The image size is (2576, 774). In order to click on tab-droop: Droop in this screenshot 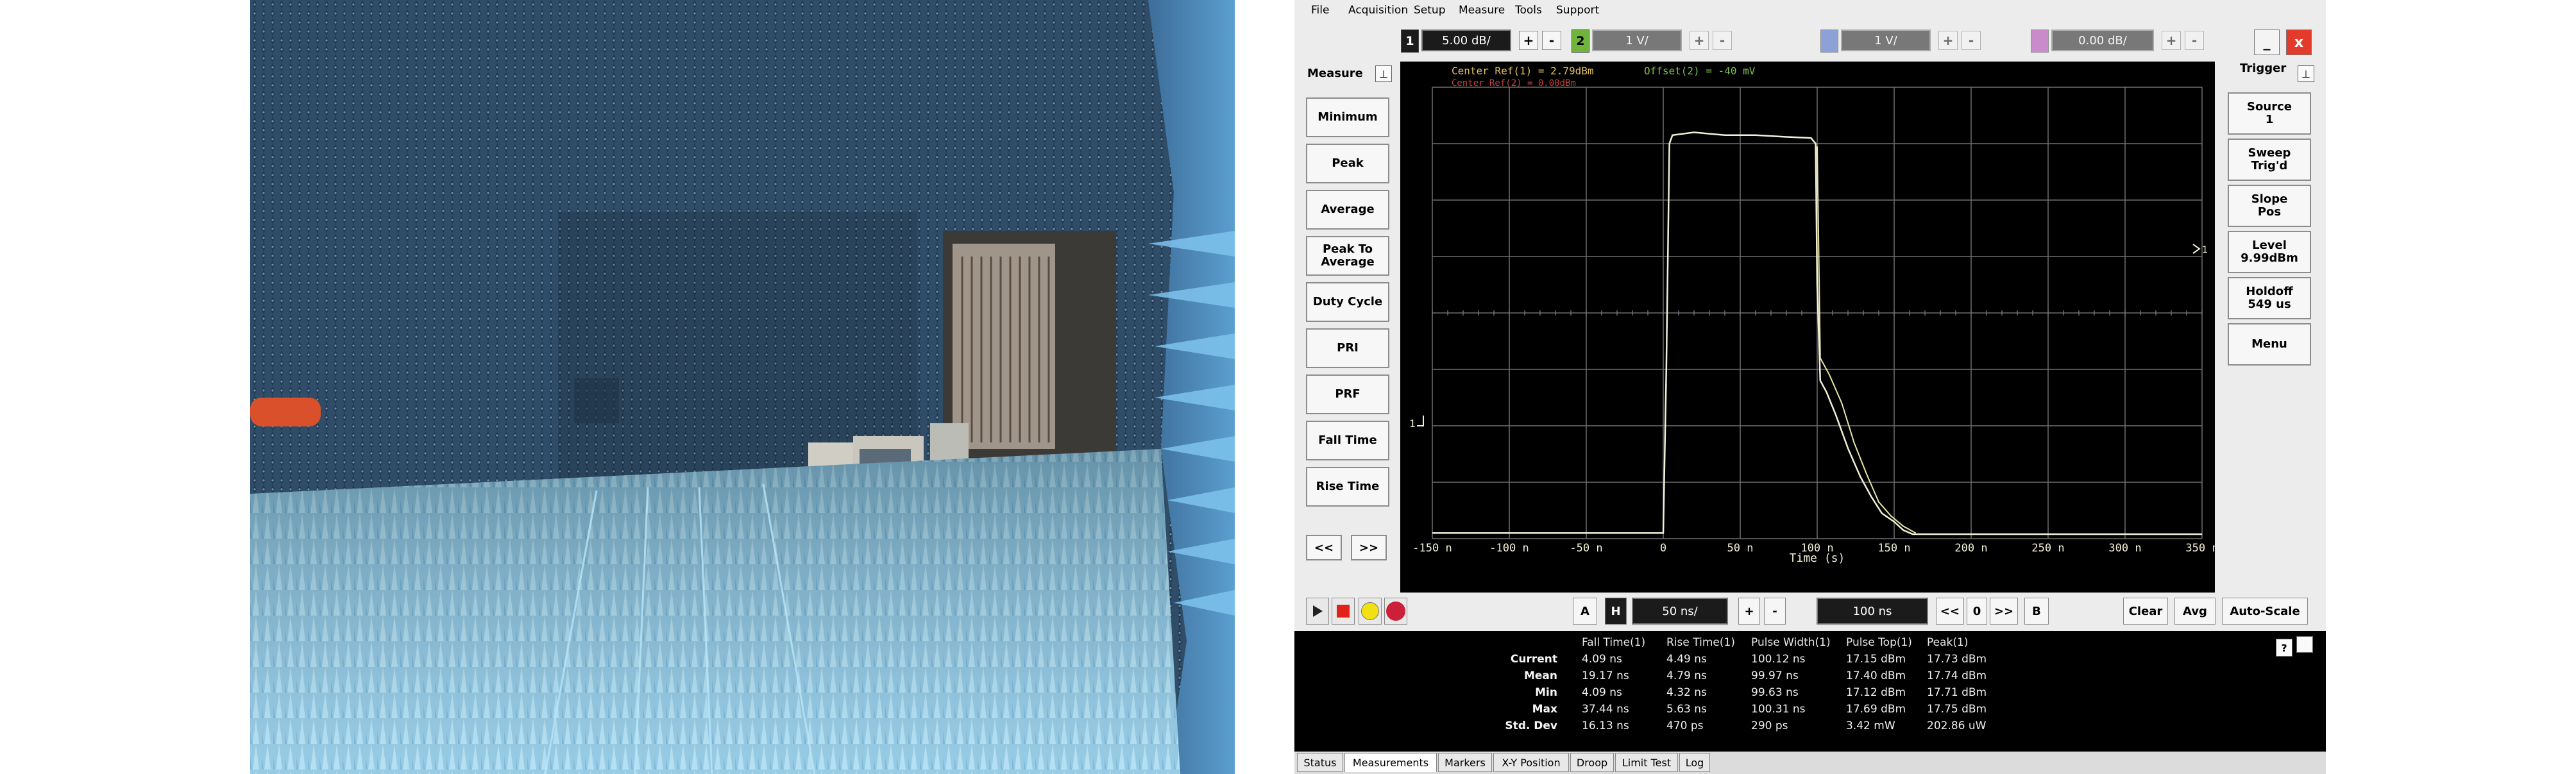, I will do `click(1592, 762)`.